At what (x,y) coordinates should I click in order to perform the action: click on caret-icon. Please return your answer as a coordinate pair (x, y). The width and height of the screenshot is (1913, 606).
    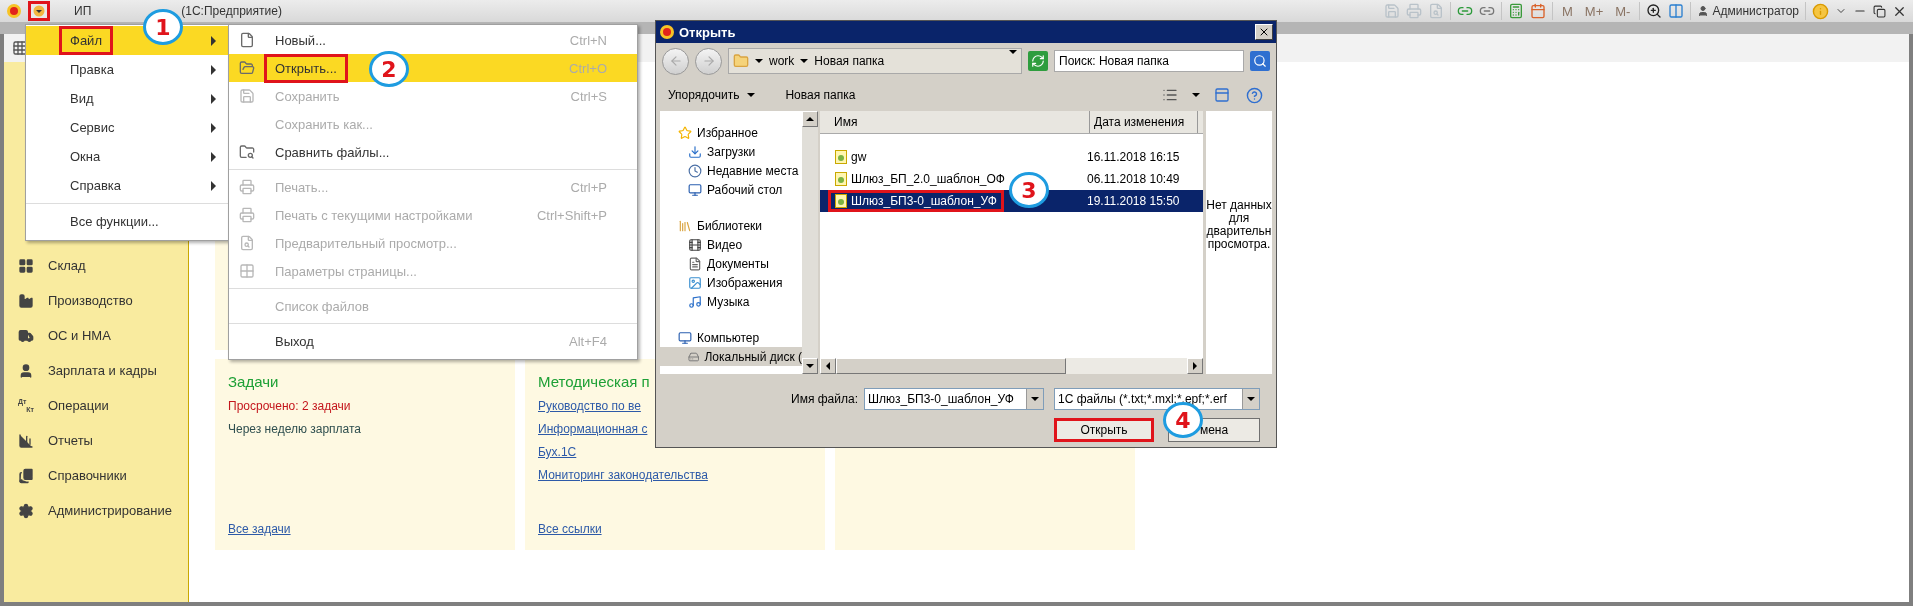
    Looking at the image, I should click on (39, 11).